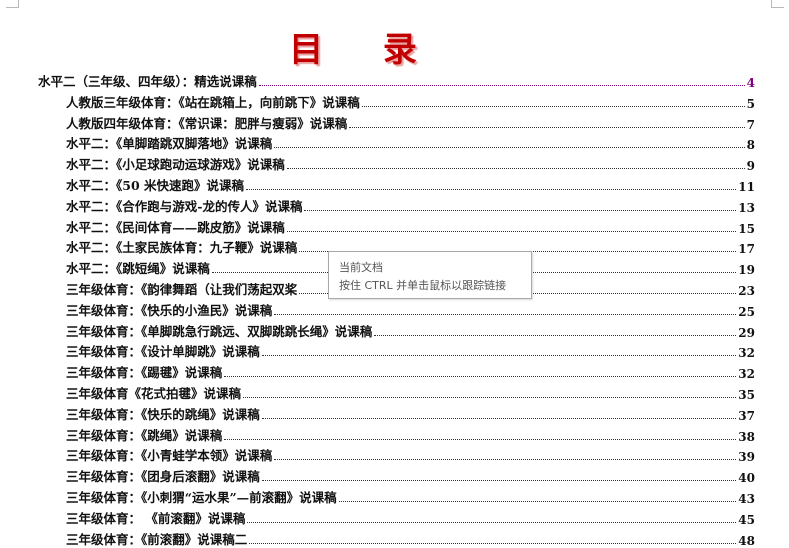 This screenshot has height=548, width=789. What do you see at coordinates (410, 392) in the screenshot?
I see `toc-entry: 三年级体育《花式拍毽》说课稿 35` at bounding box center [410, 392].